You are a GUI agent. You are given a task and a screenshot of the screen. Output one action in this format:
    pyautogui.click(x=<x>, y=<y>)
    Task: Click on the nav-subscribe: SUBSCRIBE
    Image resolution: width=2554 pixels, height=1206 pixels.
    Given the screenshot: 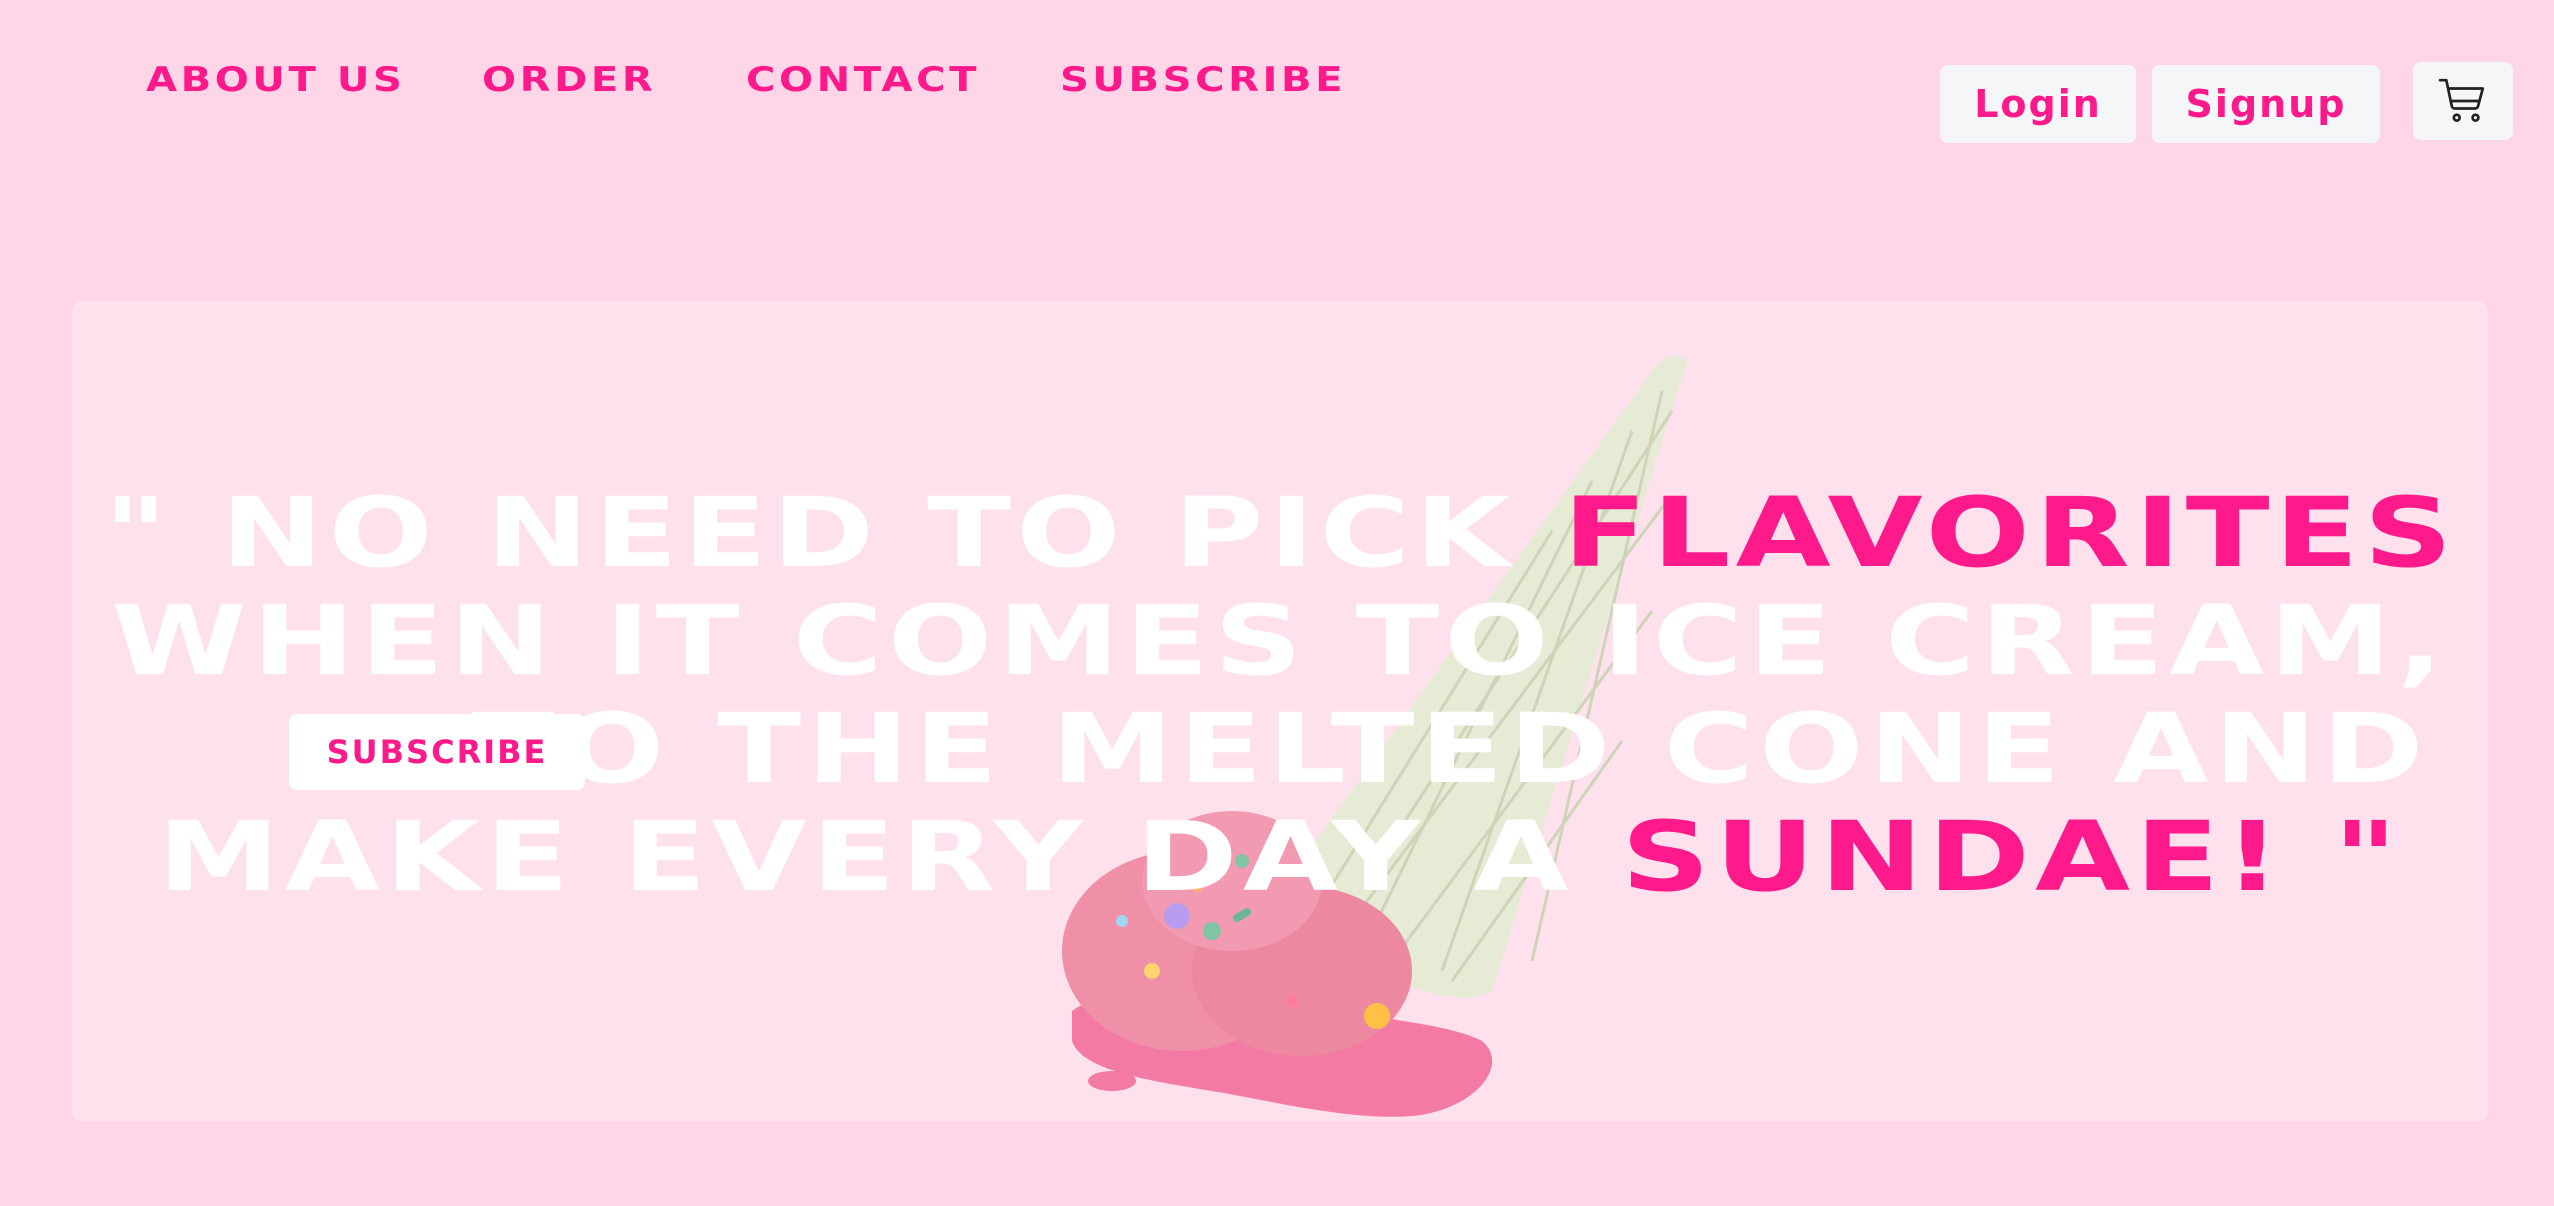 What is the action you would take?
    pyautogui.click(x=1203, y=80)
    